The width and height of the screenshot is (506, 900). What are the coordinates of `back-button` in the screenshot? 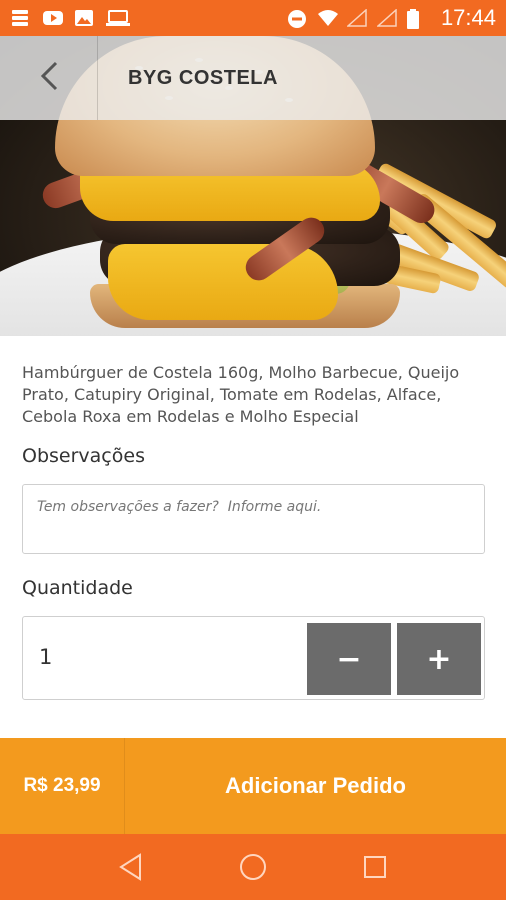 It's located at (49, 78).